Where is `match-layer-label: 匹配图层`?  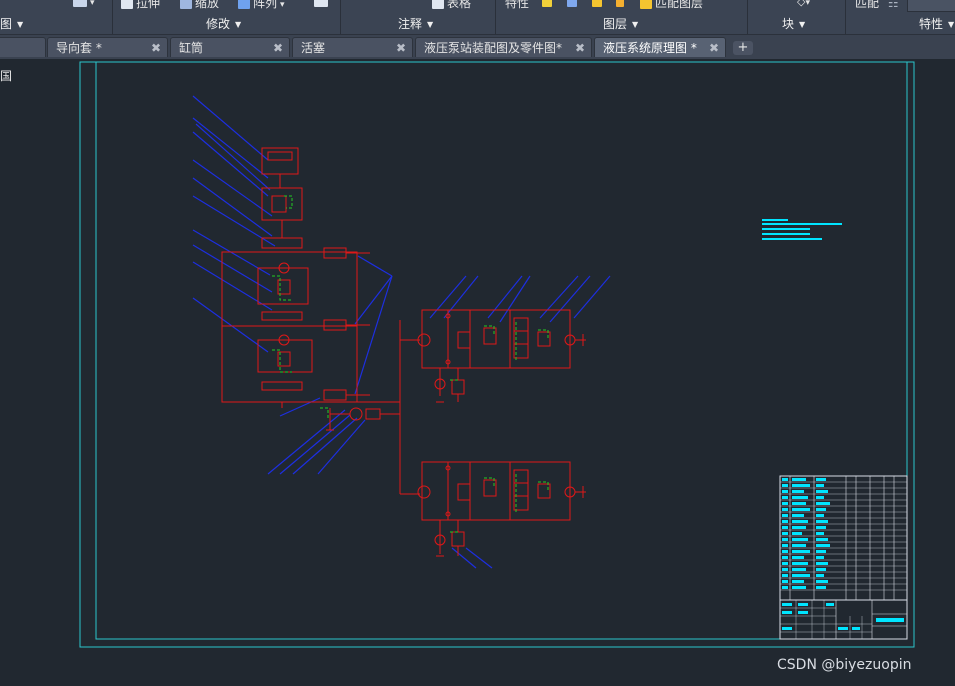
match-layer-label: 匹配图层 is located at coordinates (679, 5).